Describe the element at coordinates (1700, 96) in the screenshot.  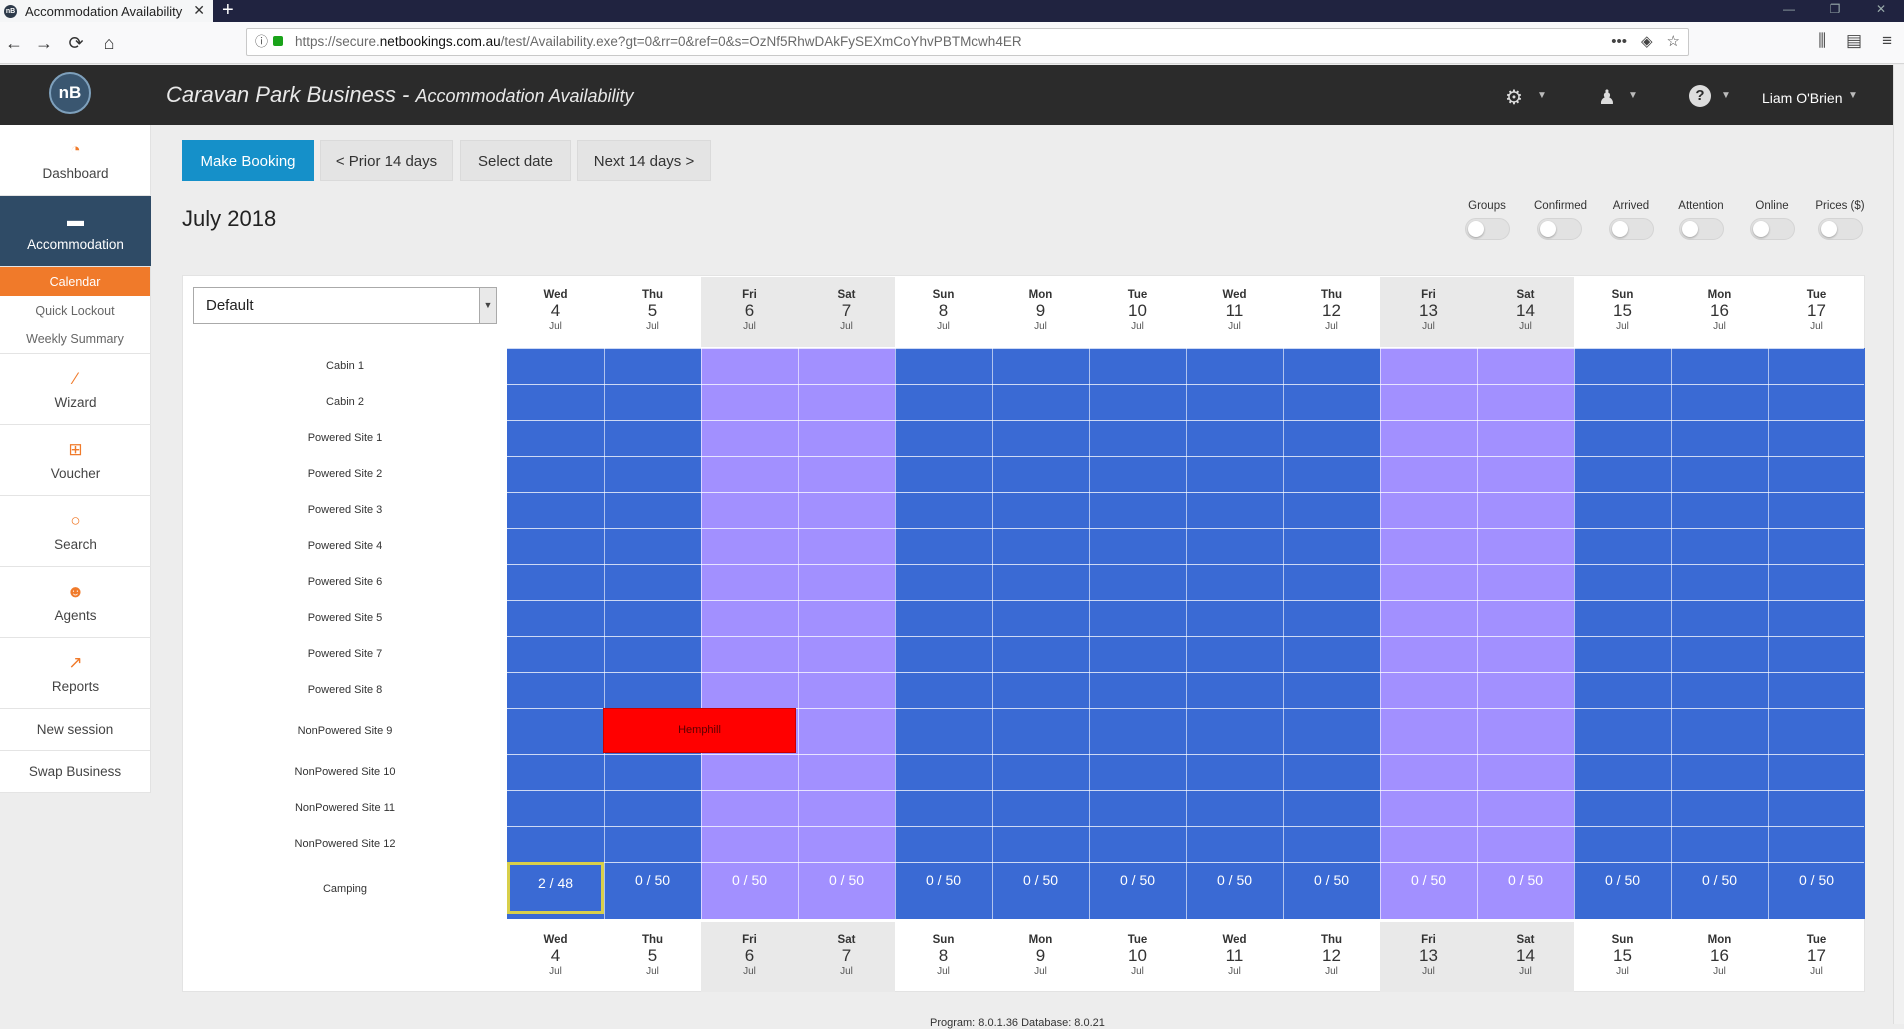
I see `help-icon: ?` at that location.